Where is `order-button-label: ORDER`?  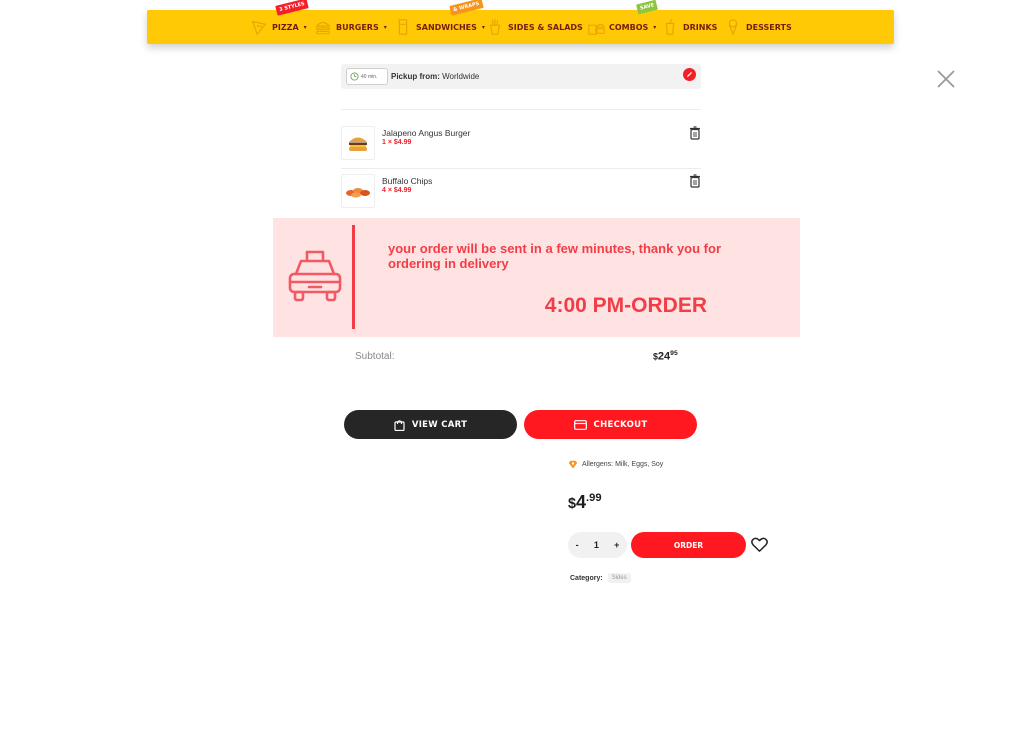 order-button-label: ORDER is located at coordinates (688, 545).